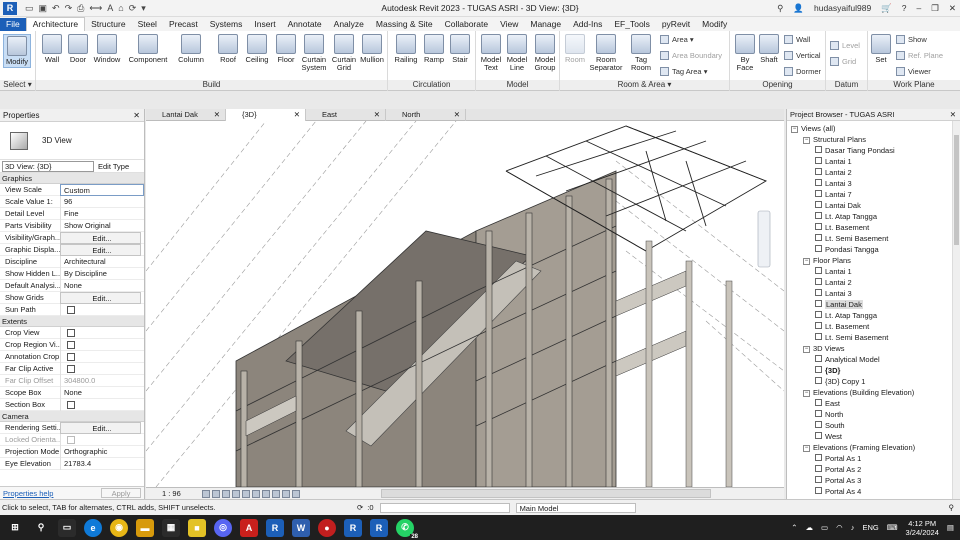  I want to click on browser-view-item: Portal As 4, so click(838, 491).